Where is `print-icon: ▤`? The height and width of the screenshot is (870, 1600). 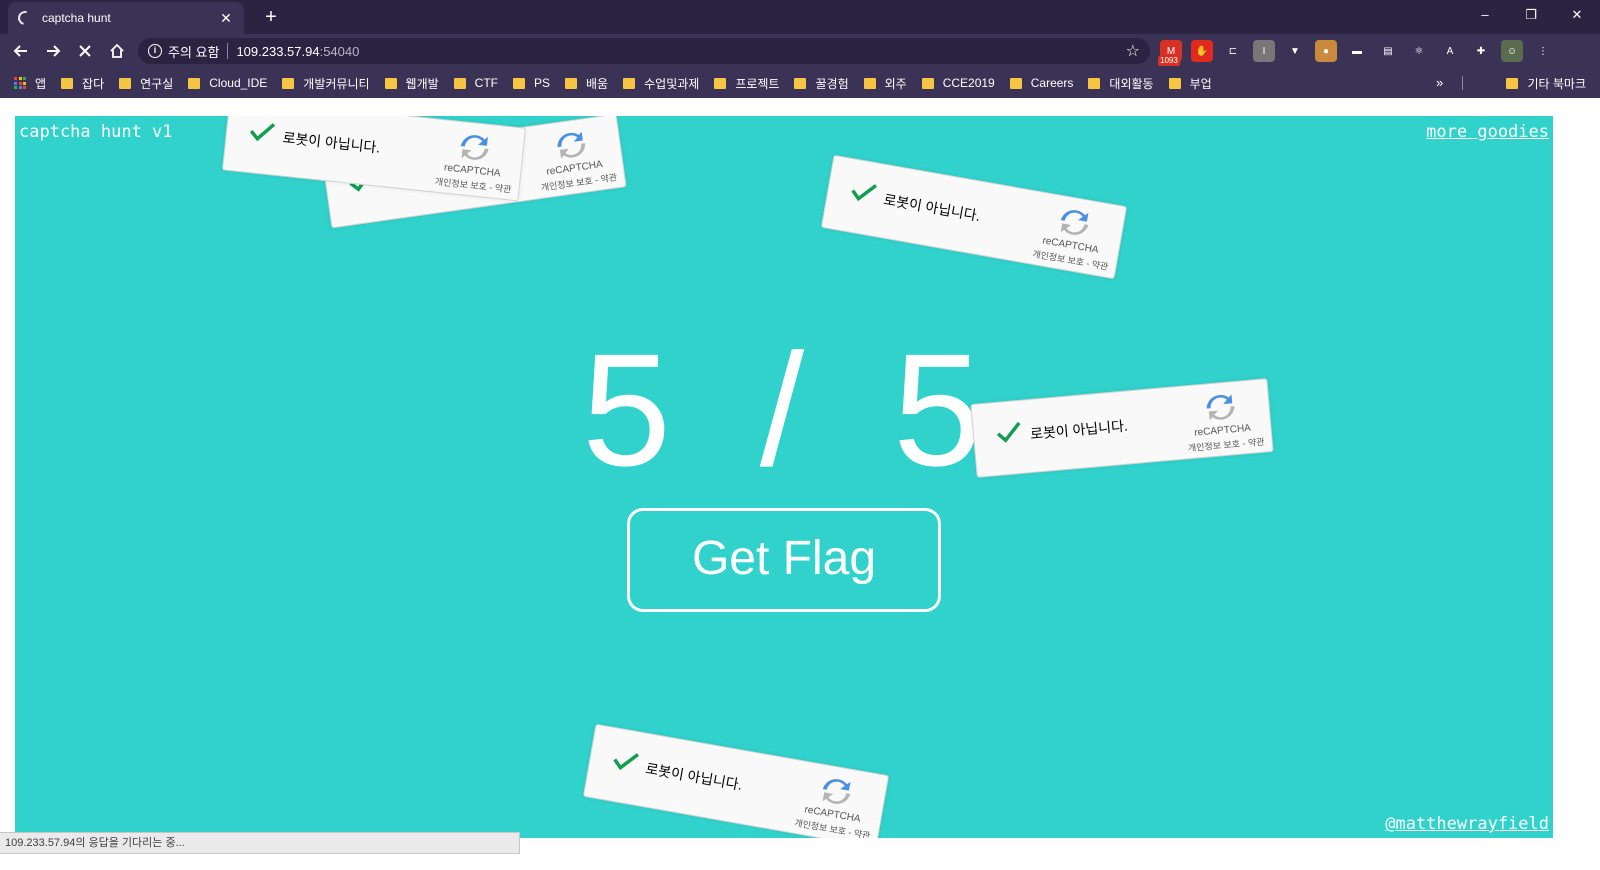
print-icon: ▤ is located at coordinates (1388, 51).